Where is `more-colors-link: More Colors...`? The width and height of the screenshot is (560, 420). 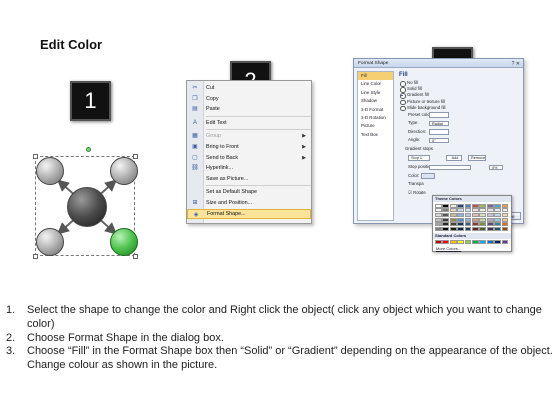 more-colors-link: More Colors... is located at coordinates (472, 248).